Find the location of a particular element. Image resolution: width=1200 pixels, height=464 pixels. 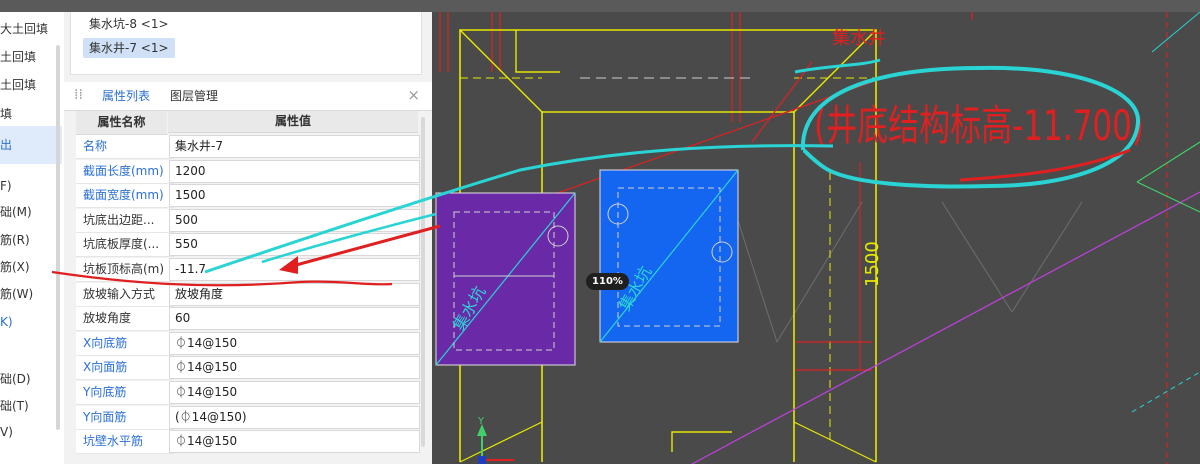

nav-item: 础(M) is located at coordinates (31, 212).